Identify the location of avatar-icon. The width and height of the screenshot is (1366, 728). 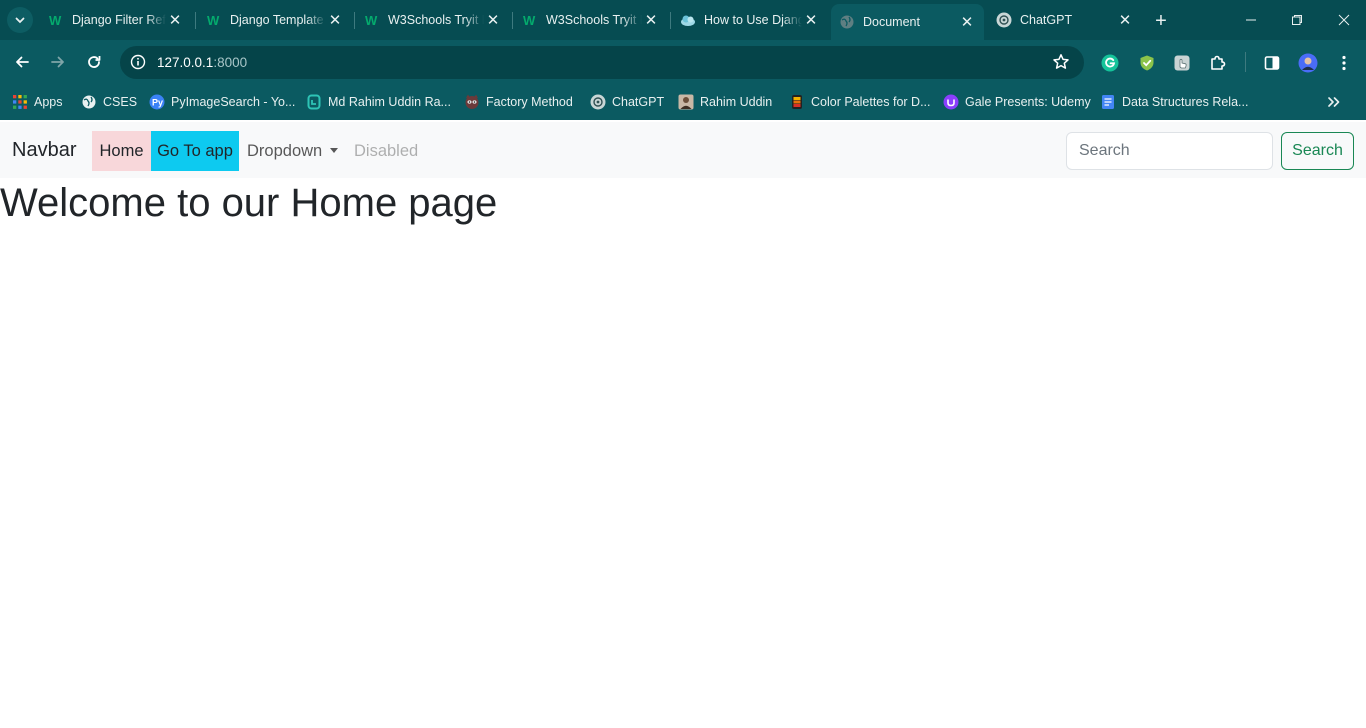
(1308, 63).